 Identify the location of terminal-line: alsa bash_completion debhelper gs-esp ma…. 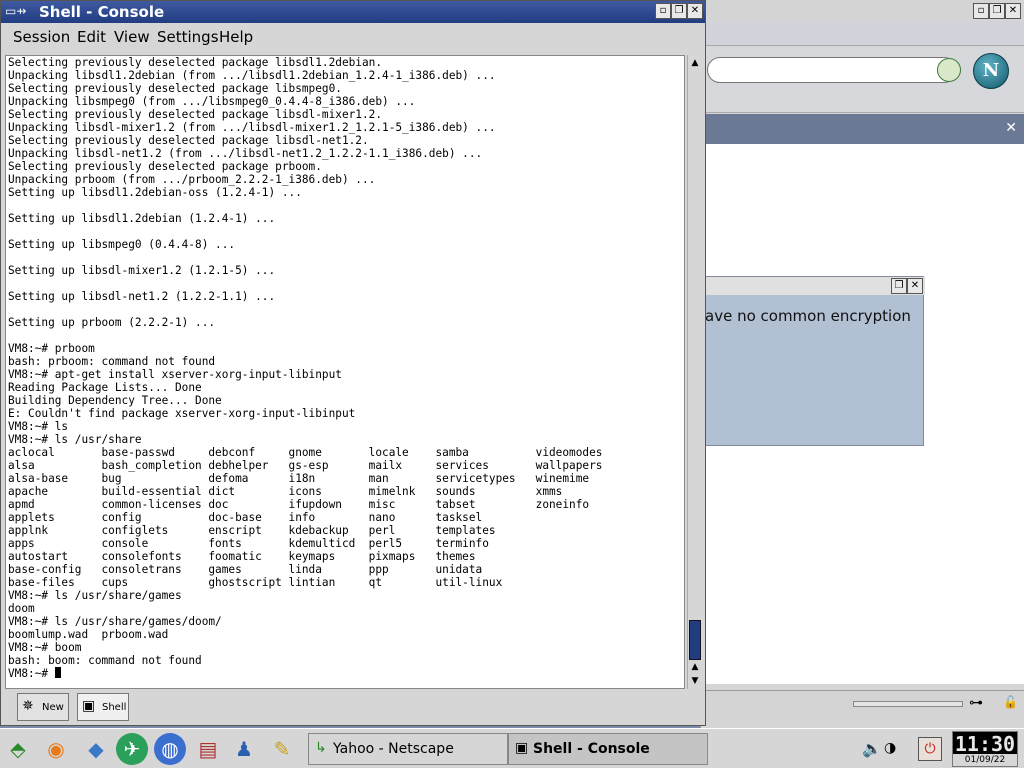
(305, 465).